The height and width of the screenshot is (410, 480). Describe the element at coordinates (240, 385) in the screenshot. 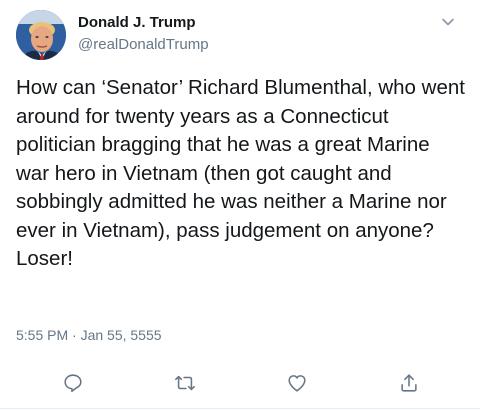

I see `tweet-actions` at that location.